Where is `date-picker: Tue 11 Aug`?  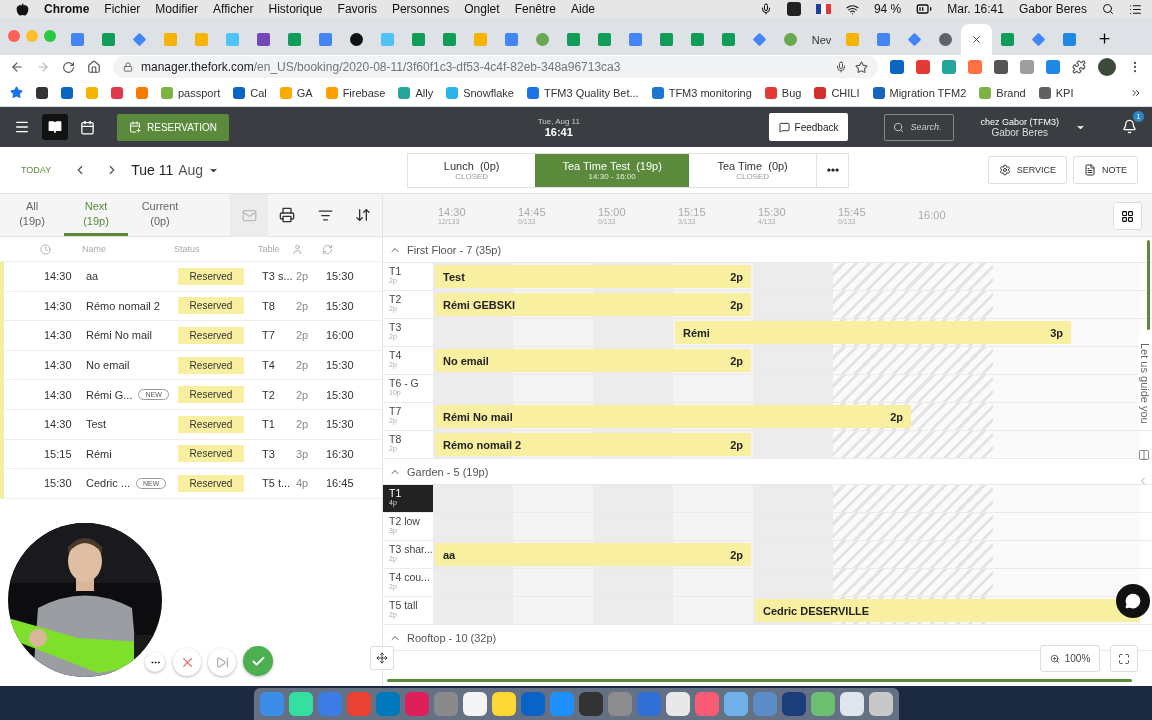 date-picker: Tue 11 Aug is located at coordinates (175, 170).